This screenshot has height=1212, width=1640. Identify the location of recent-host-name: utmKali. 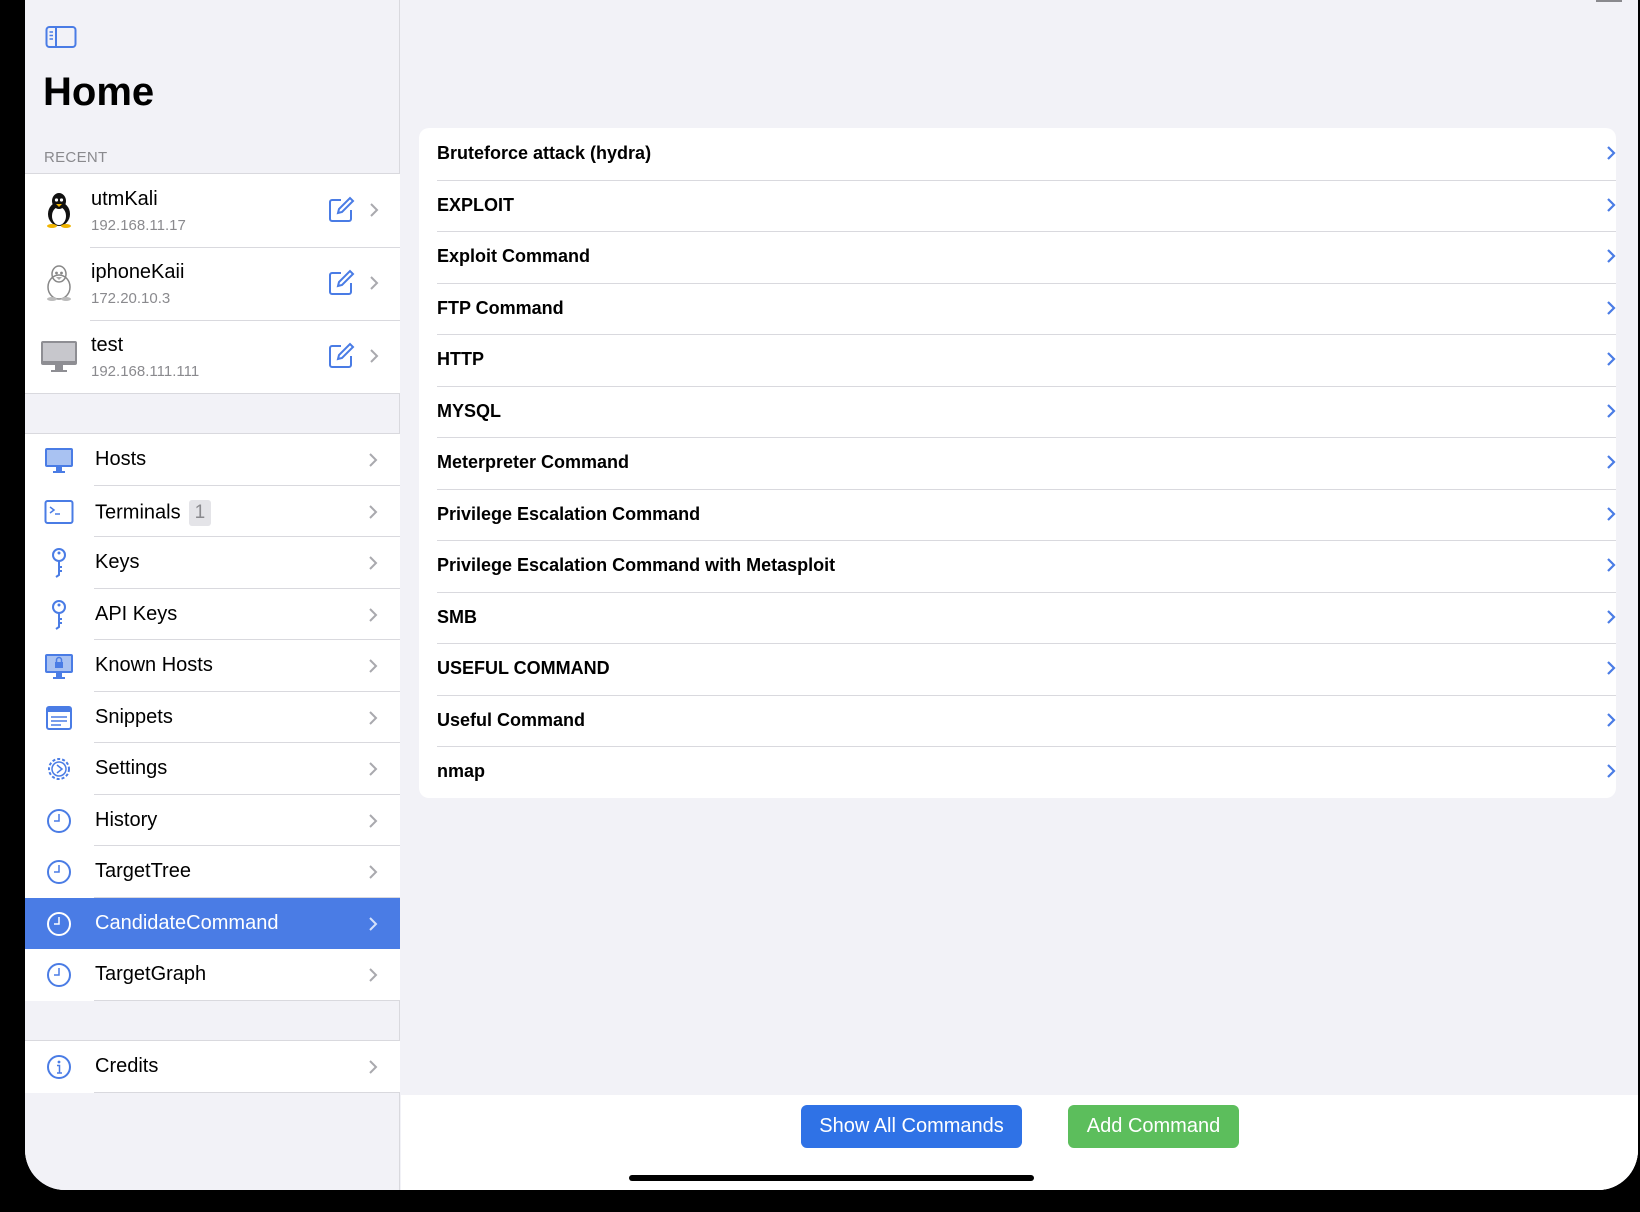
(124, 199).